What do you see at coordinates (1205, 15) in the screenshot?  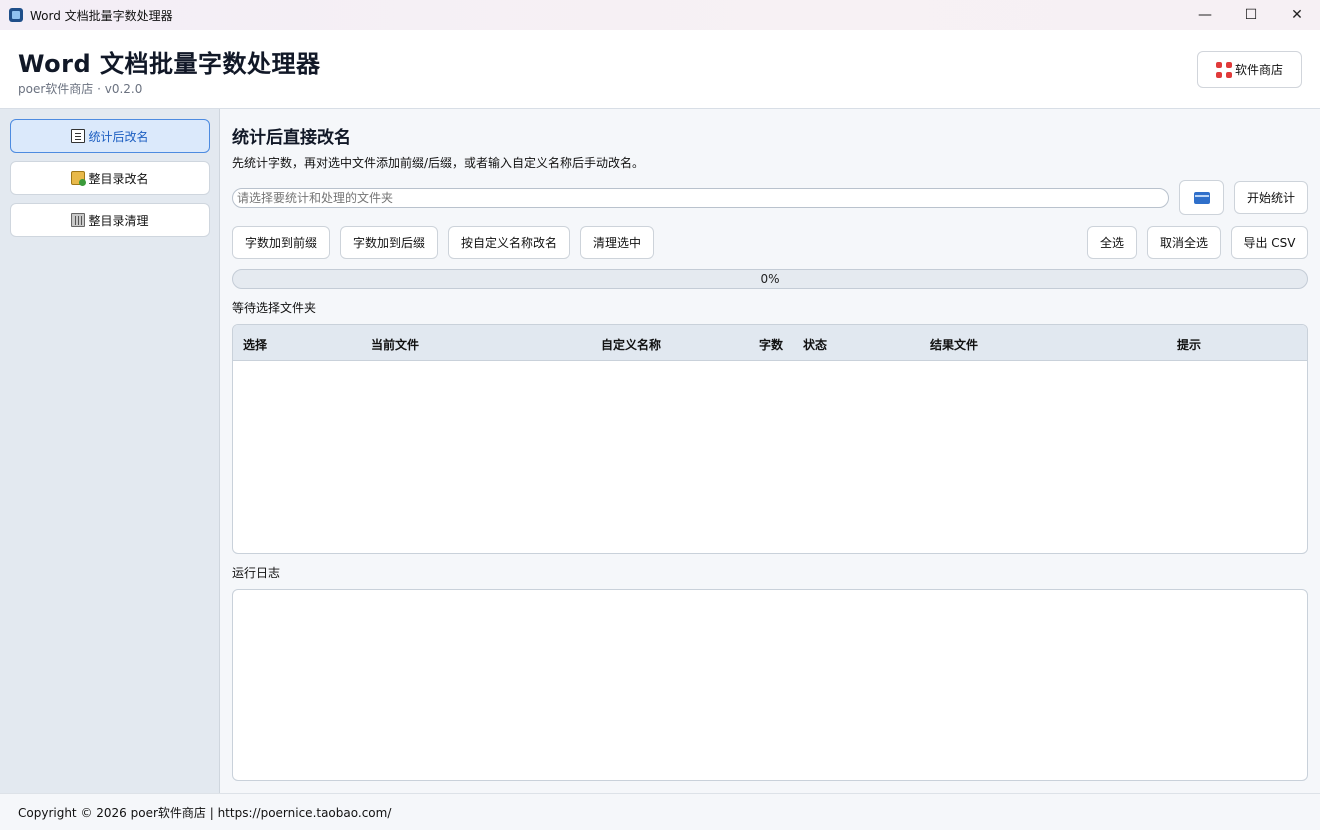 I see `minimize-icon: —` at bounding box center [1205, 15].